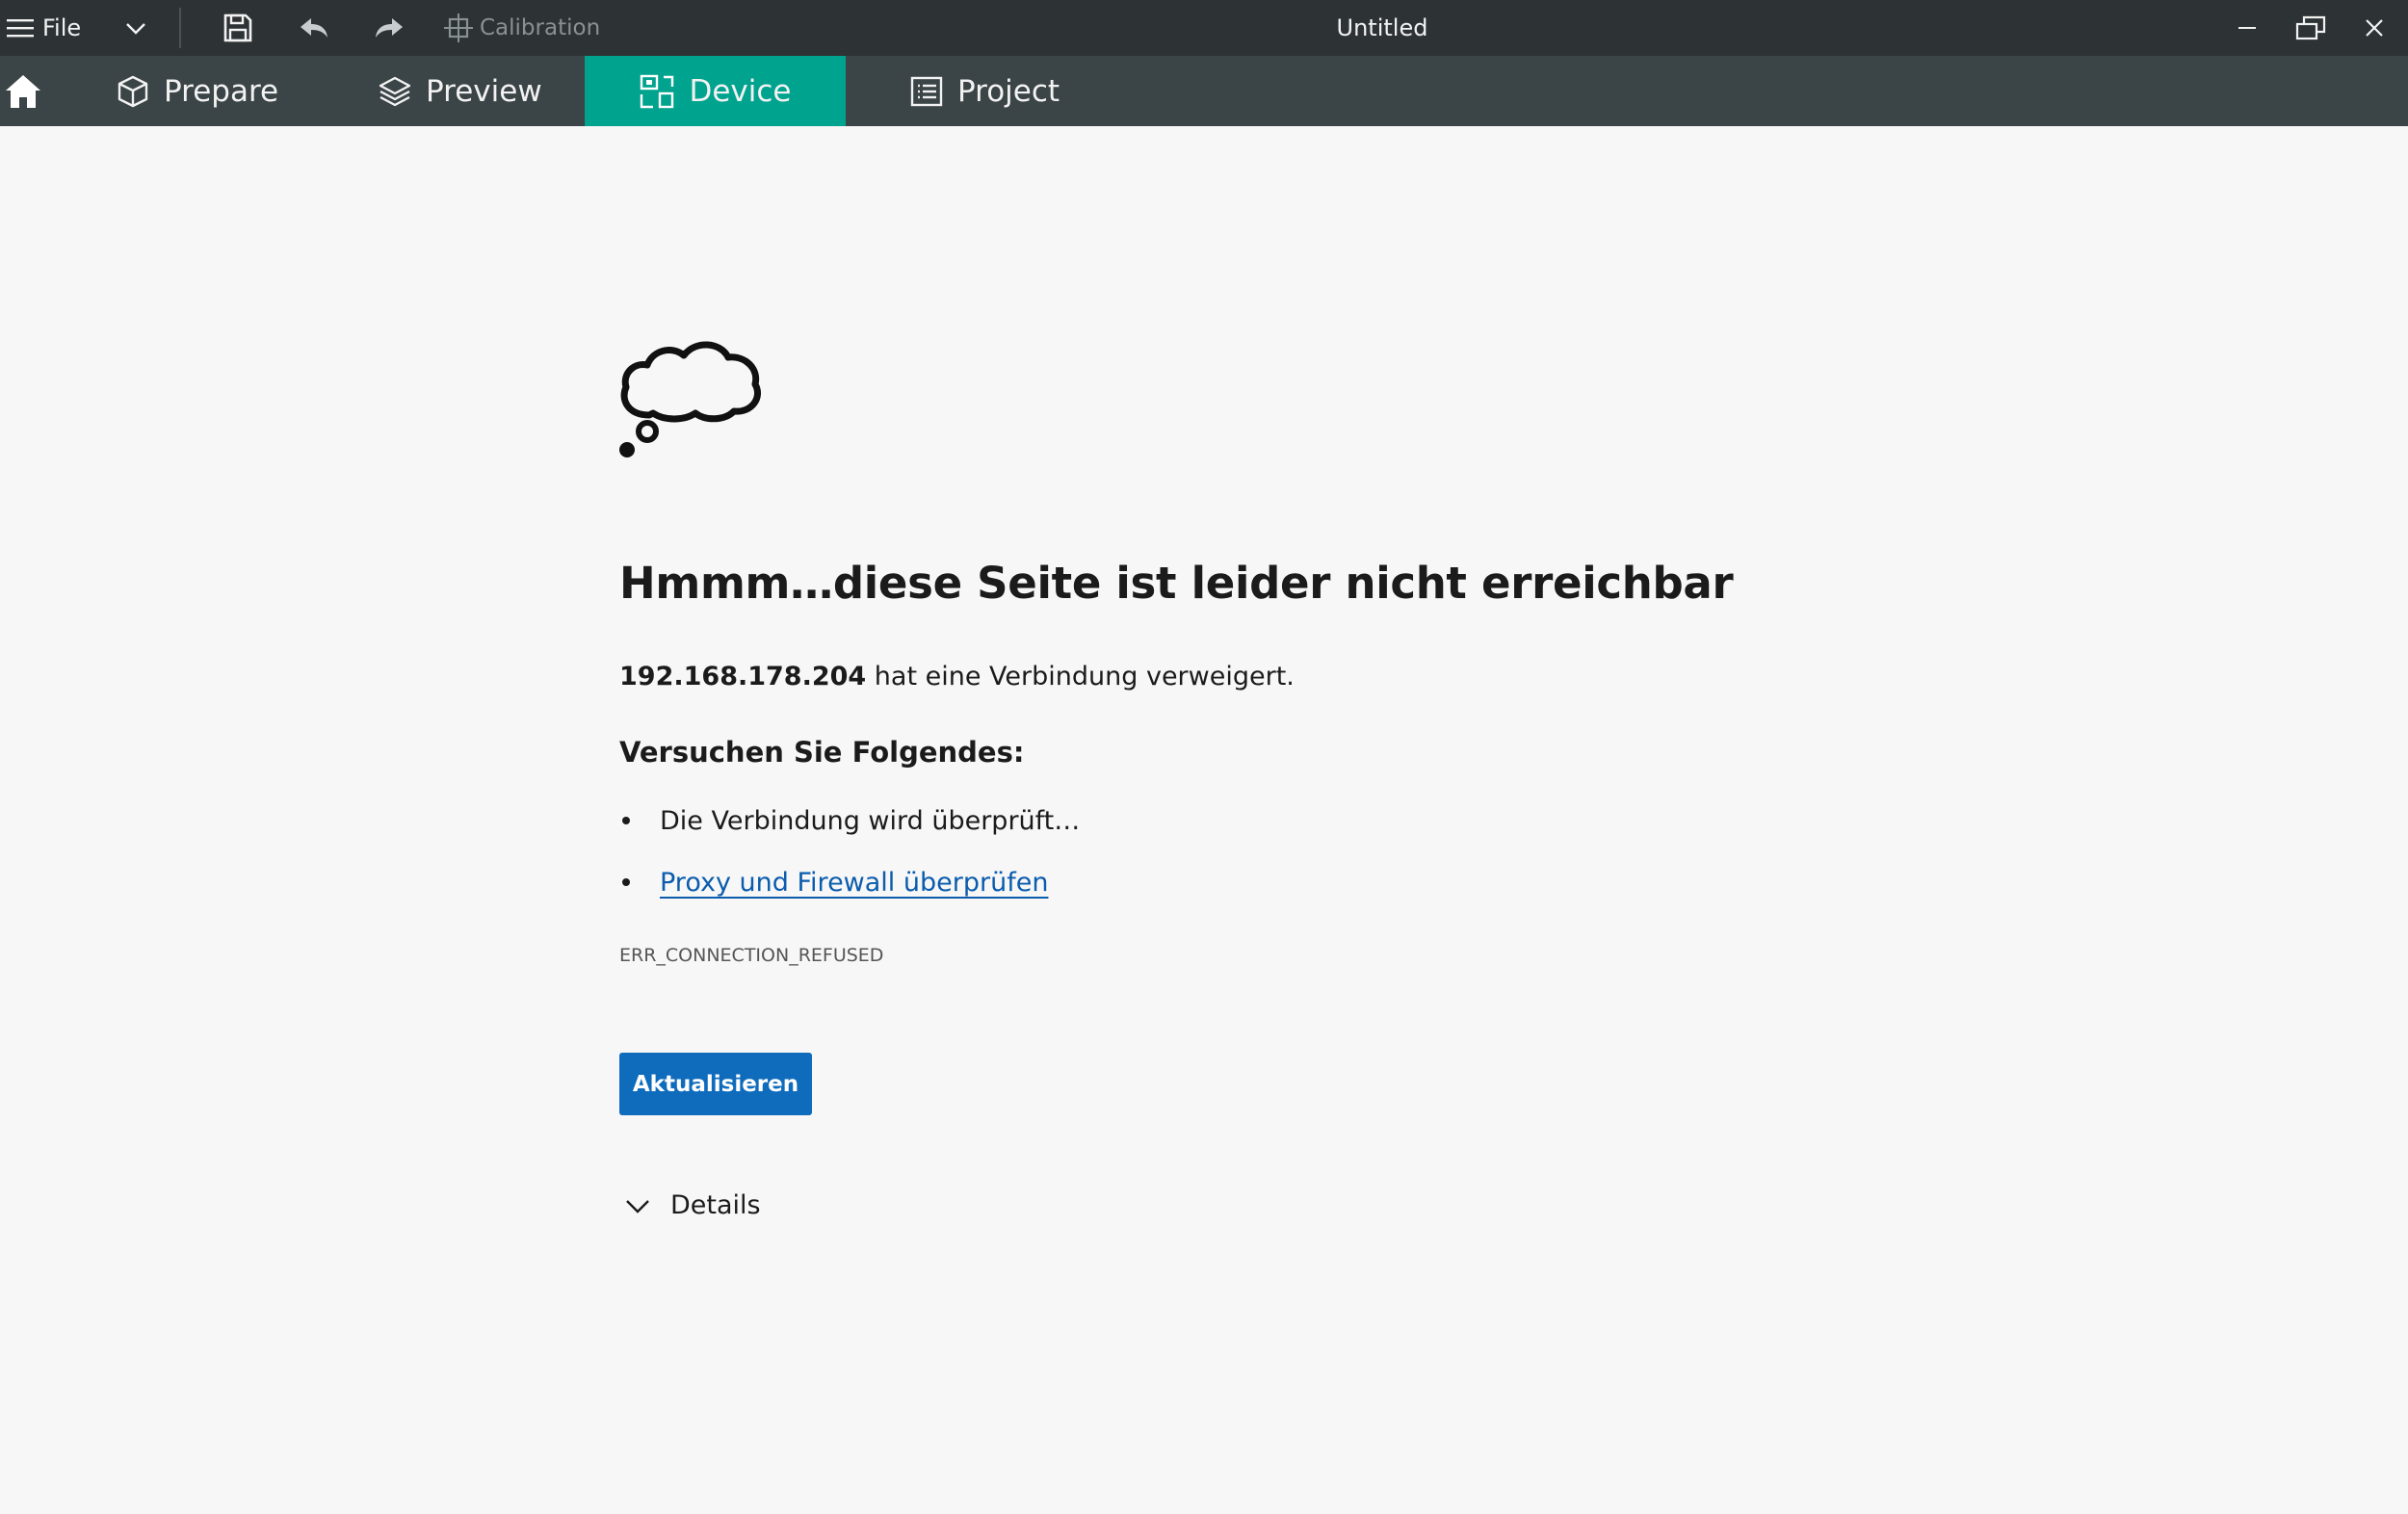 The height and width of the screenshot is (1514, 2408). What do you see at coordinates (715, 1084) in the screenshot?
I see `refresh-button: Aktualisieren` at bounding box center [715, 1084].